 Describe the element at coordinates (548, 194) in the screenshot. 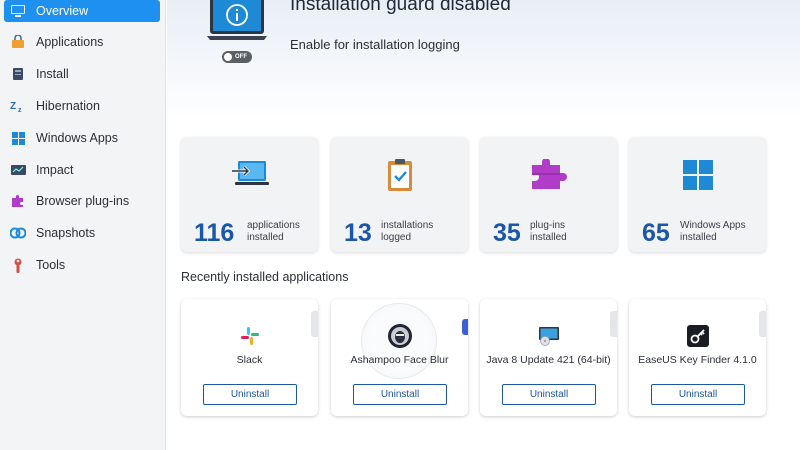

I see `stat-card-plugins: 35 plug-ins installed` at that location.